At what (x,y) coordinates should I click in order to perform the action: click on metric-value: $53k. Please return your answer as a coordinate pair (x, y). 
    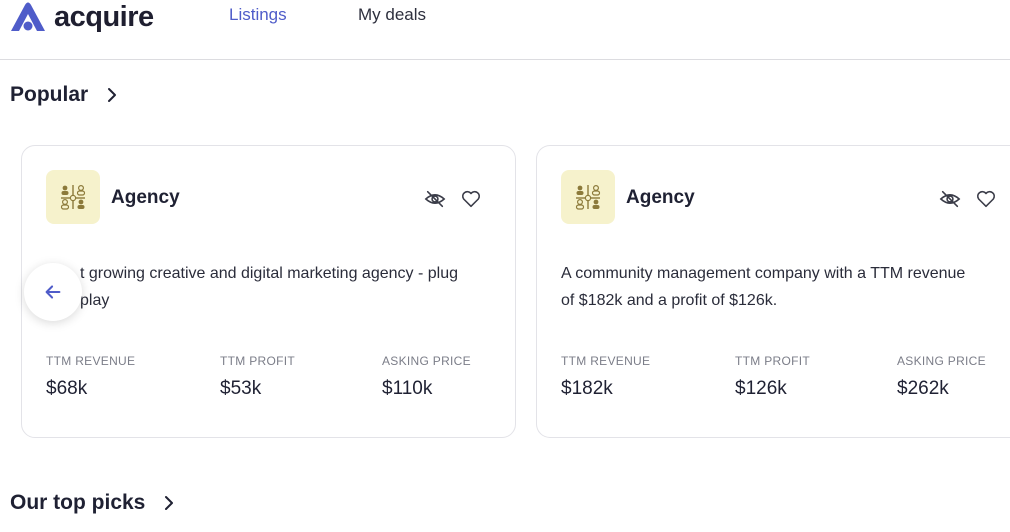
    Looking at the image, I should click on (241, 388).